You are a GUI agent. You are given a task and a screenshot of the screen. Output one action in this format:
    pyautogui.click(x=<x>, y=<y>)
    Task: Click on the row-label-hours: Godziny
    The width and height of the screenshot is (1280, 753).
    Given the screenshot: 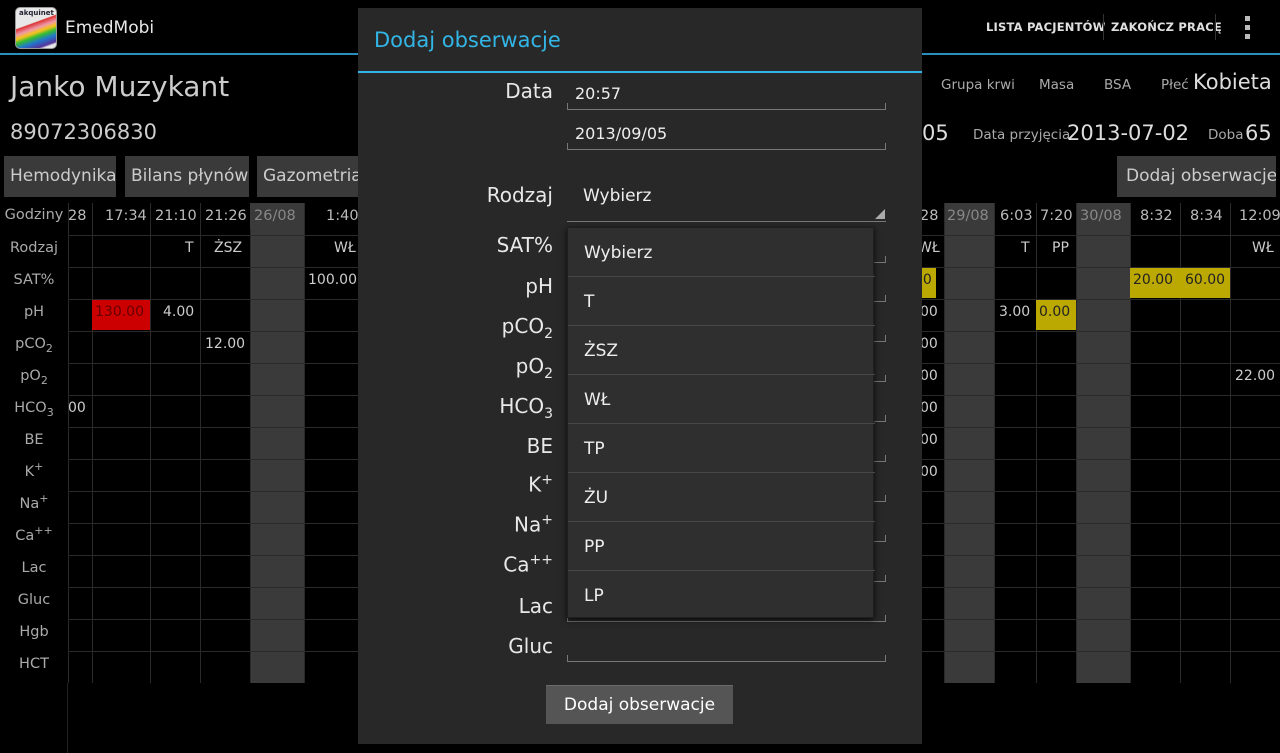 What is the action you would take?
    pyautogui.click(x=34, y=215)
    